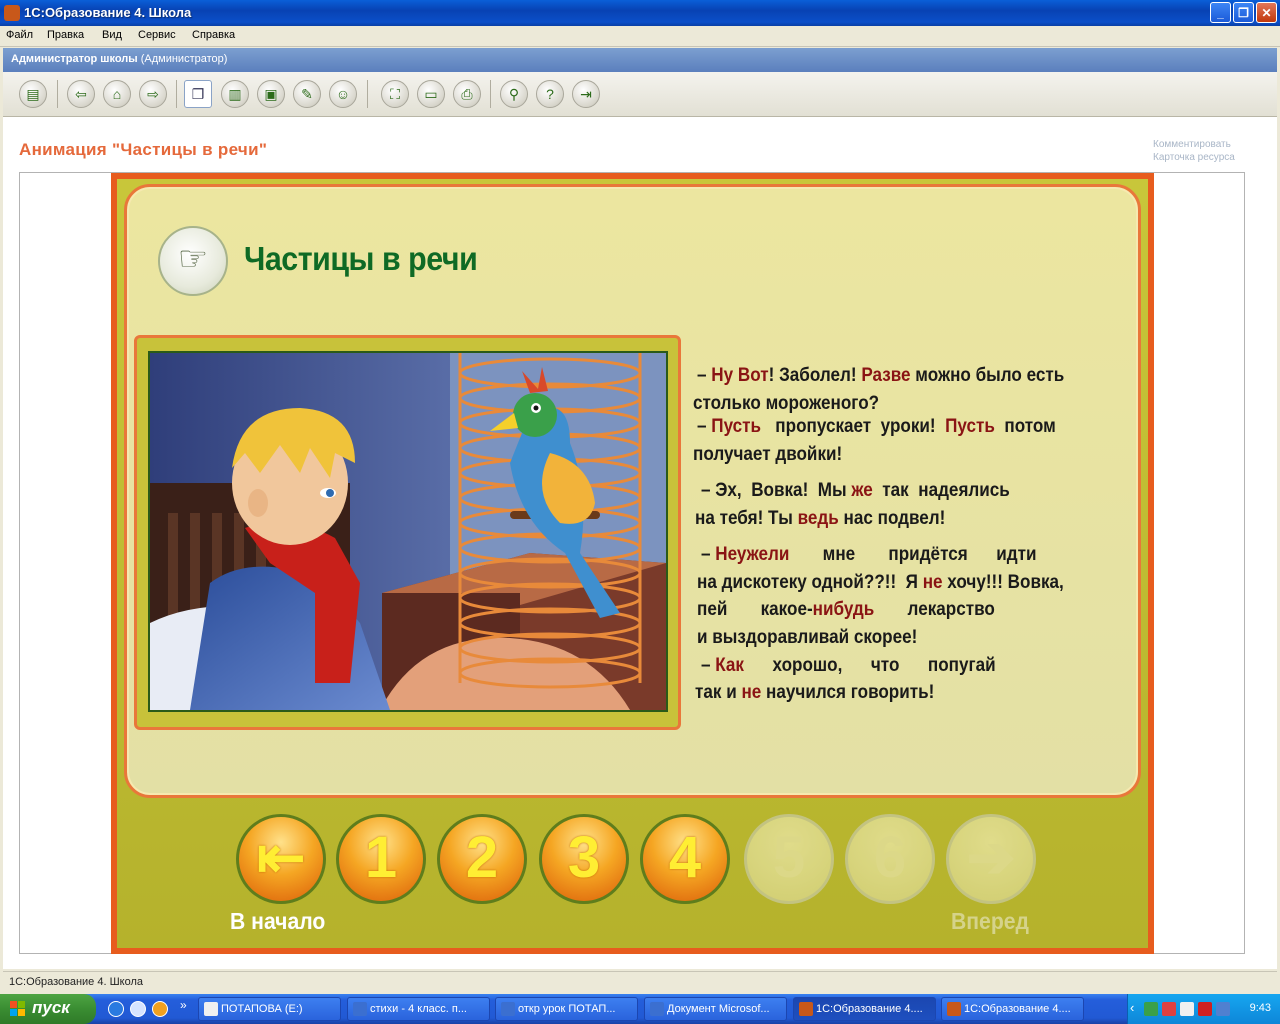  I want to click on home-icon: ⌂, so click(117, 94).